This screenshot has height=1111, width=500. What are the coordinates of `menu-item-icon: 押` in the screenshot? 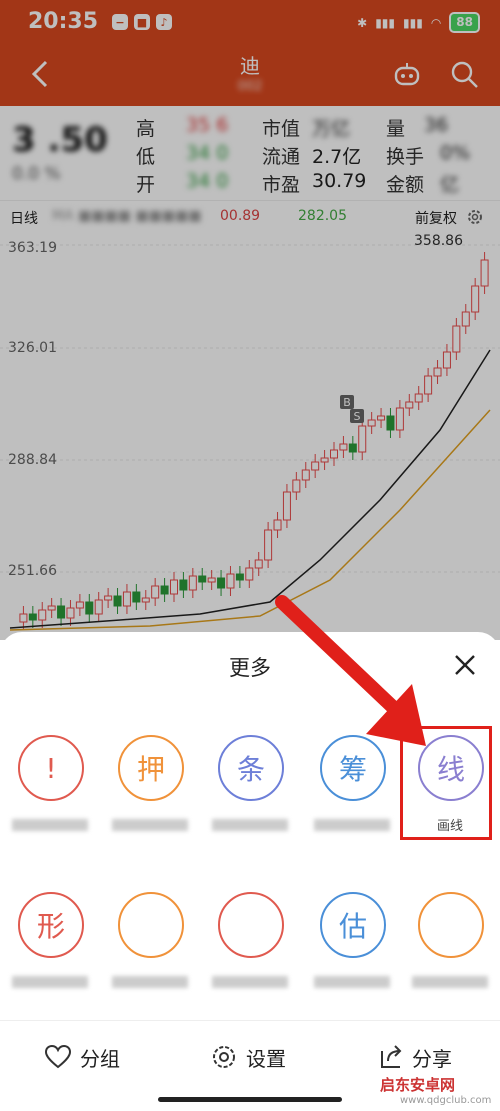 It's located at (151, 768).